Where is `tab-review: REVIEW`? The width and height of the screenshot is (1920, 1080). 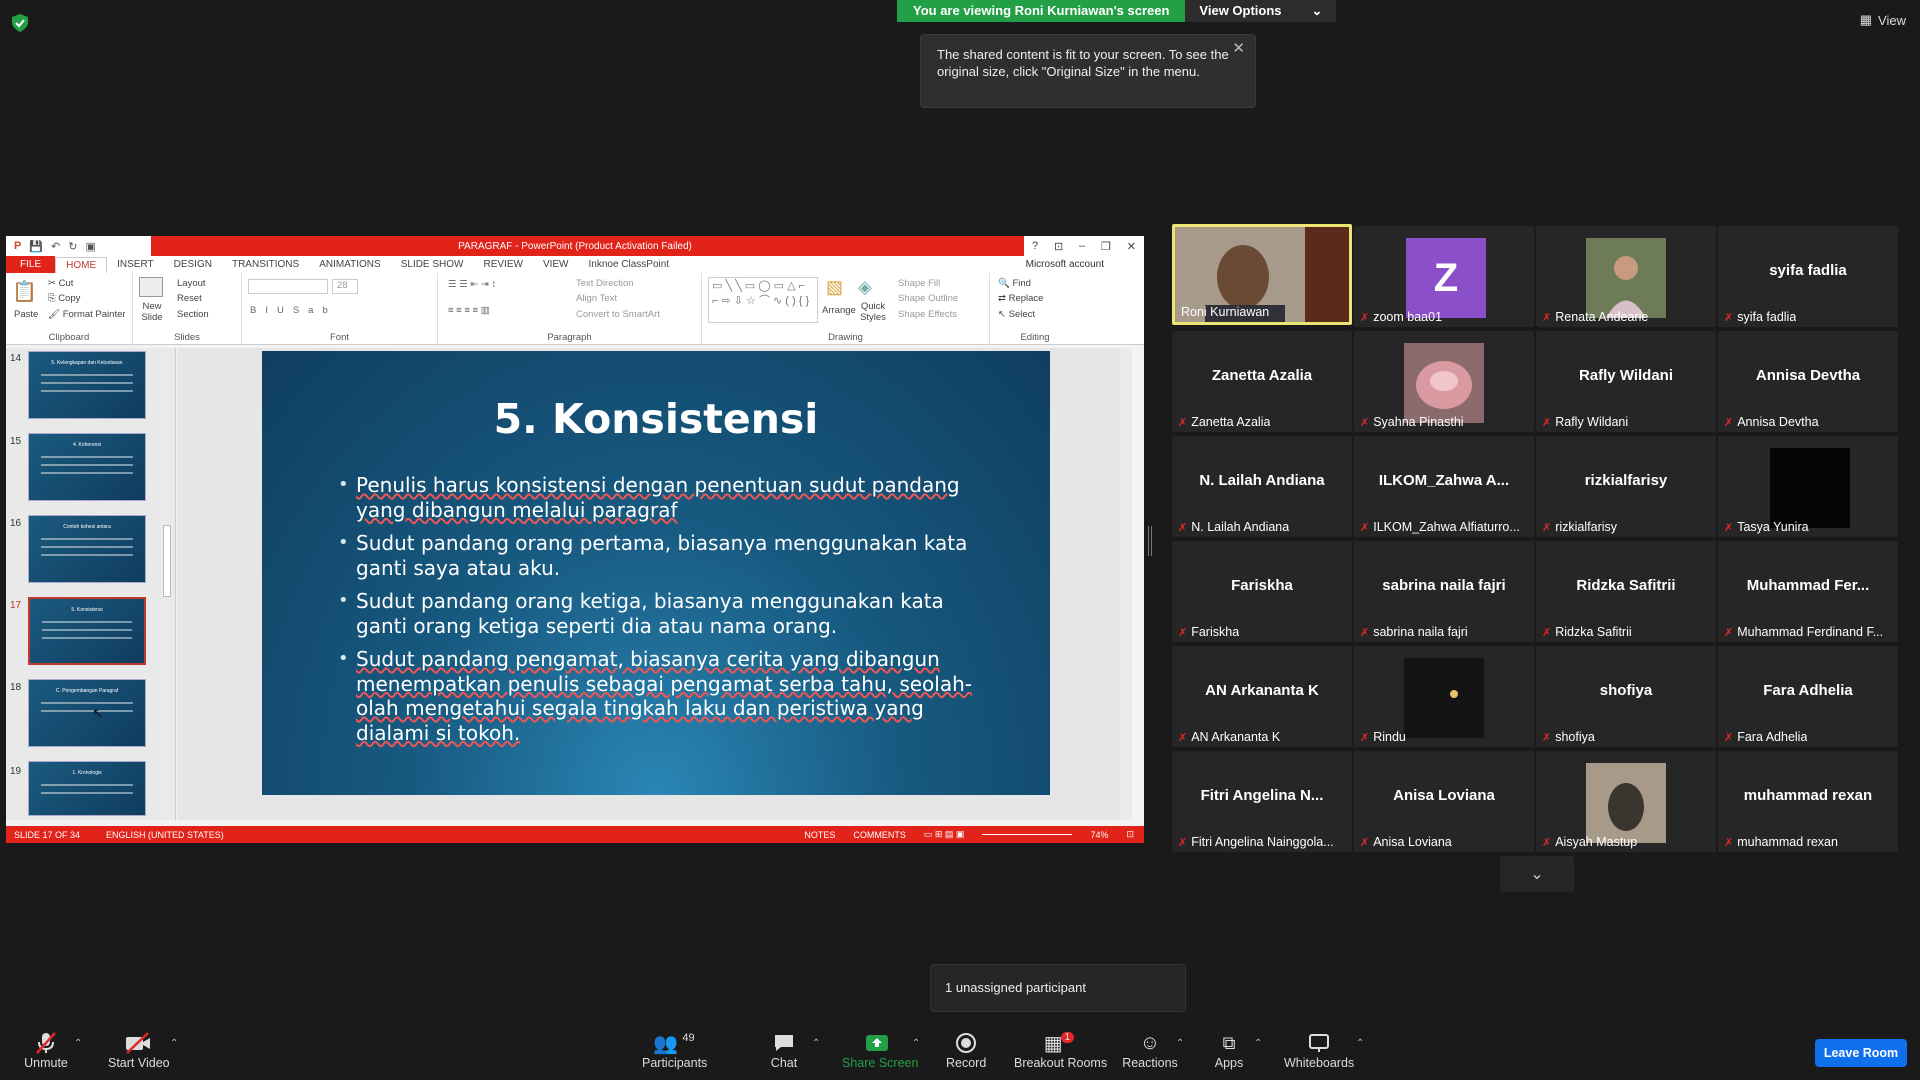 tab-review: REVIEW is located at coordinates (503, 264).